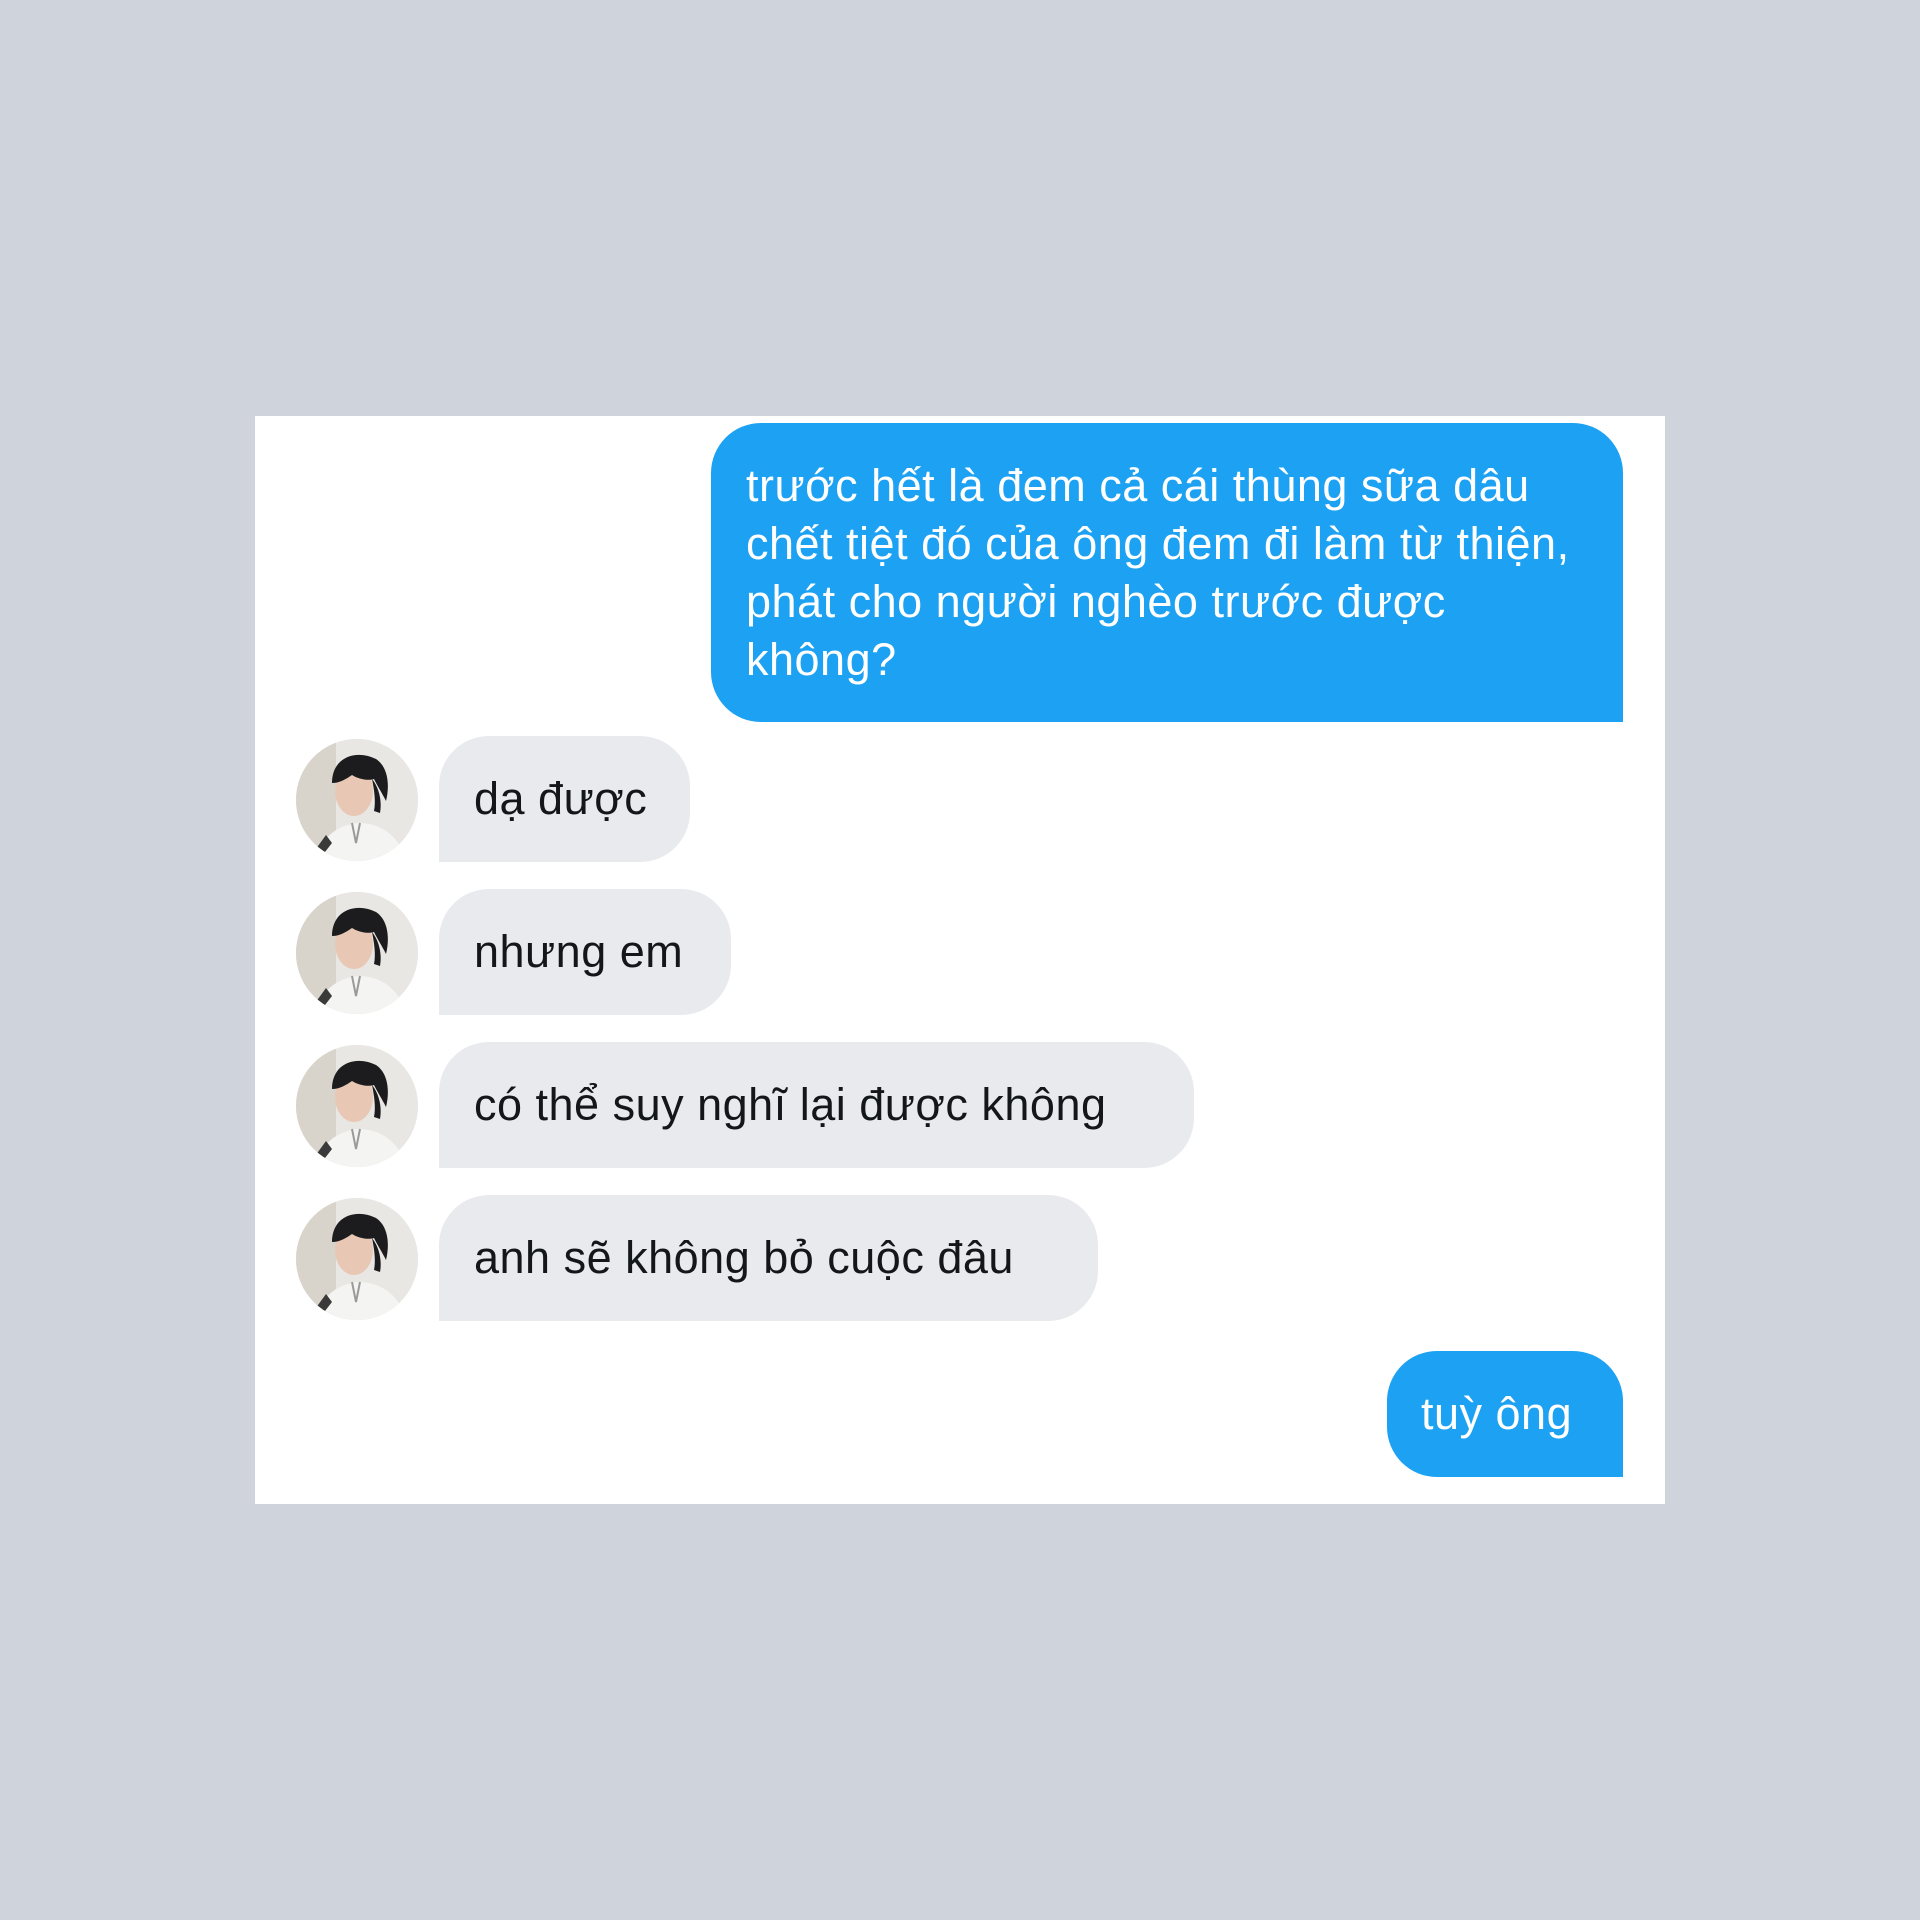 The width and height of the screenshot is (1920, 1920). Describe the element at coordinates (790, 1104) in the screenshot. I see `message-text: có thể suy nghĩ lại được không` at that location.